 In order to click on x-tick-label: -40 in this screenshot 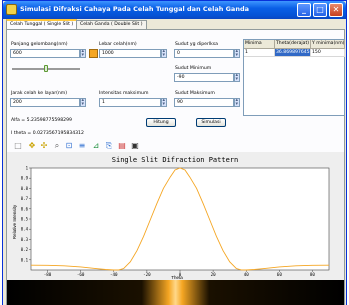, I will do `click(114, 274)`.